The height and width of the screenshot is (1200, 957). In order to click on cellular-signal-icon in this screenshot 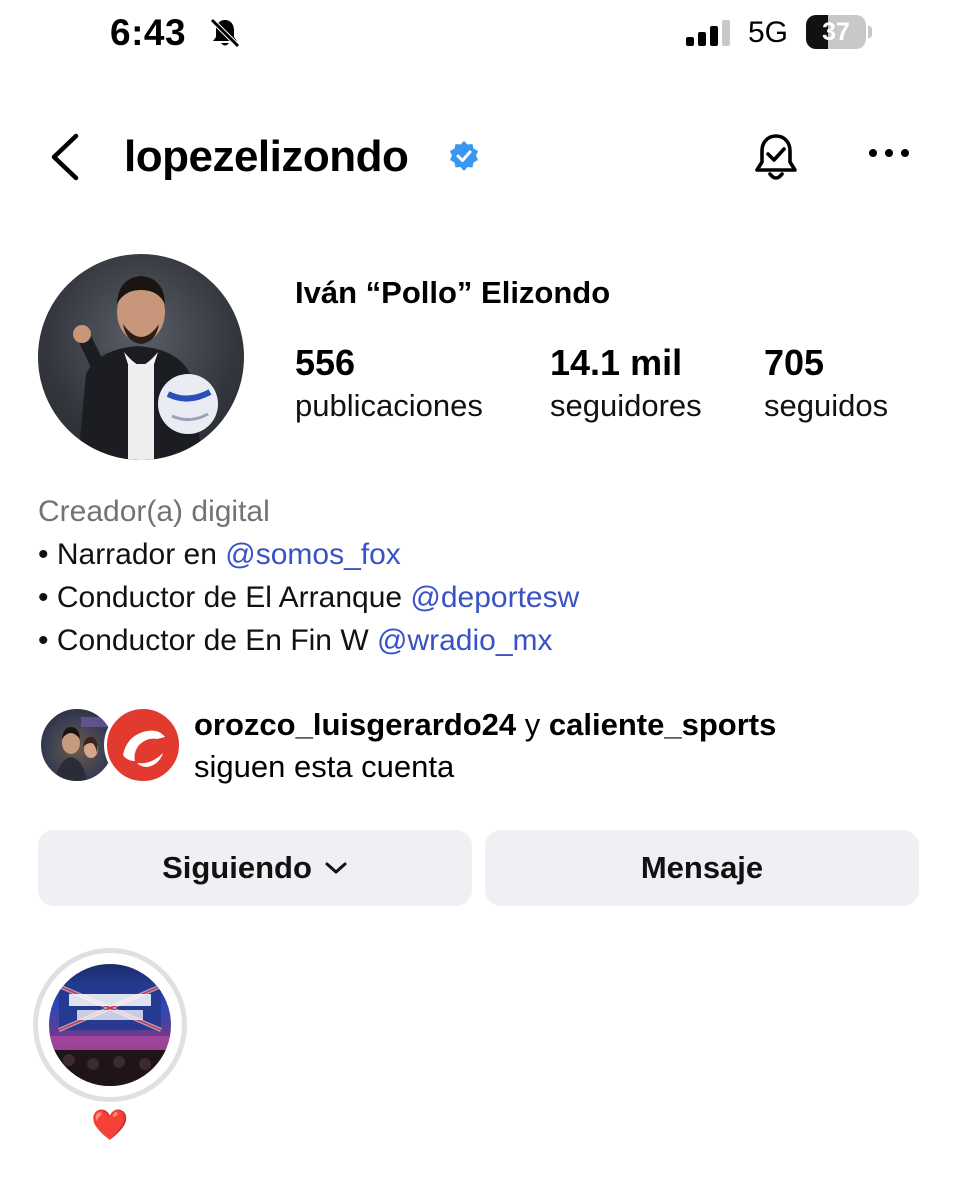, I will do `click(708, 33)`.